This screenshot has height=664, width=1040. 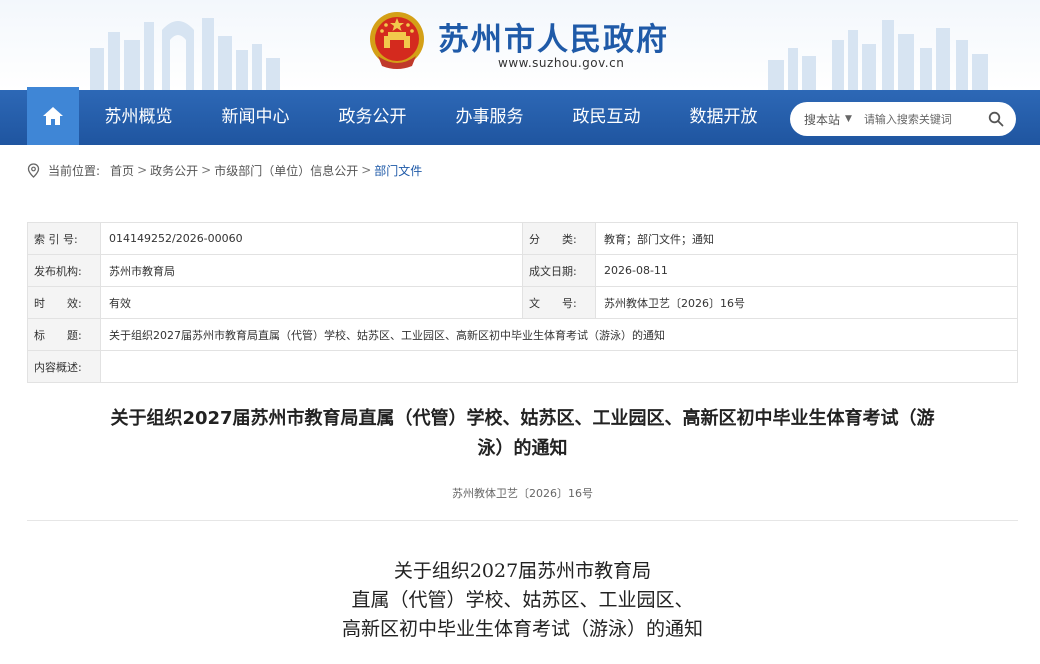 What do you see at coordinates (561, 63) in the screenshot?
I see `site-domain: www.suzhou.gov.cn` at bounding box center [561, 63].